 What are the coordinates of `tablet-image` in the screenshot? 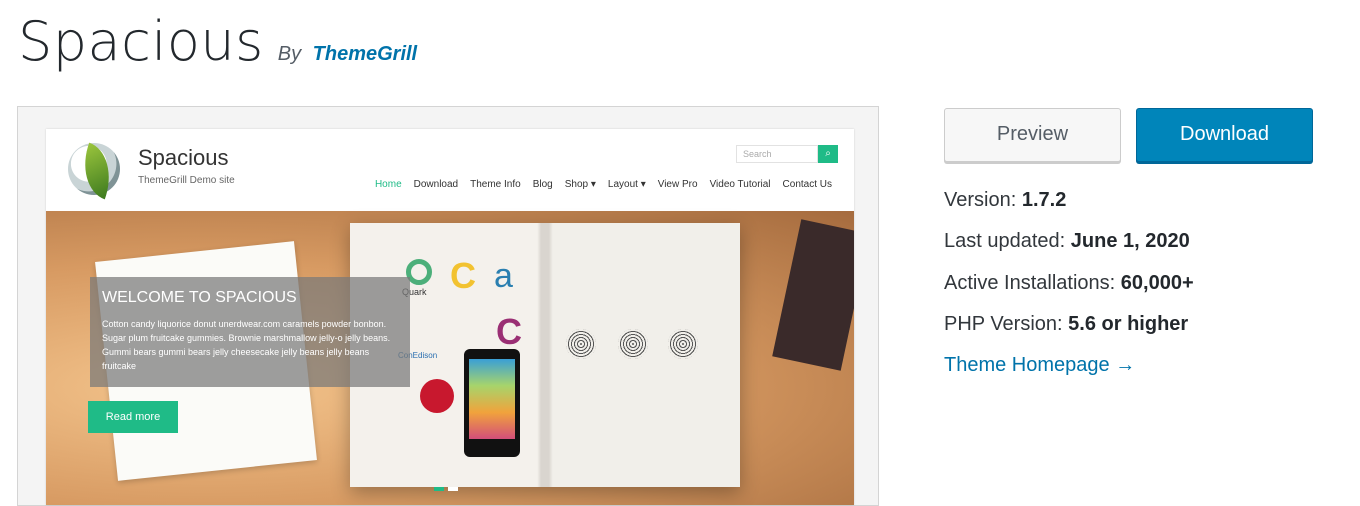 It's located at (813, 295).